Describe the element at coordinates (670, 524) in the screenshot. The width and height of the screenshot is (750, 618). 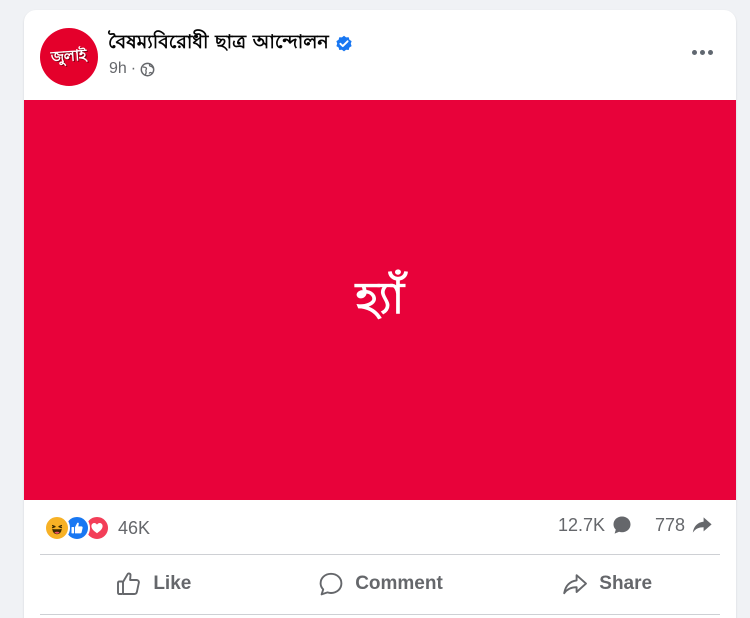
I see `share-count: 778` at that location.